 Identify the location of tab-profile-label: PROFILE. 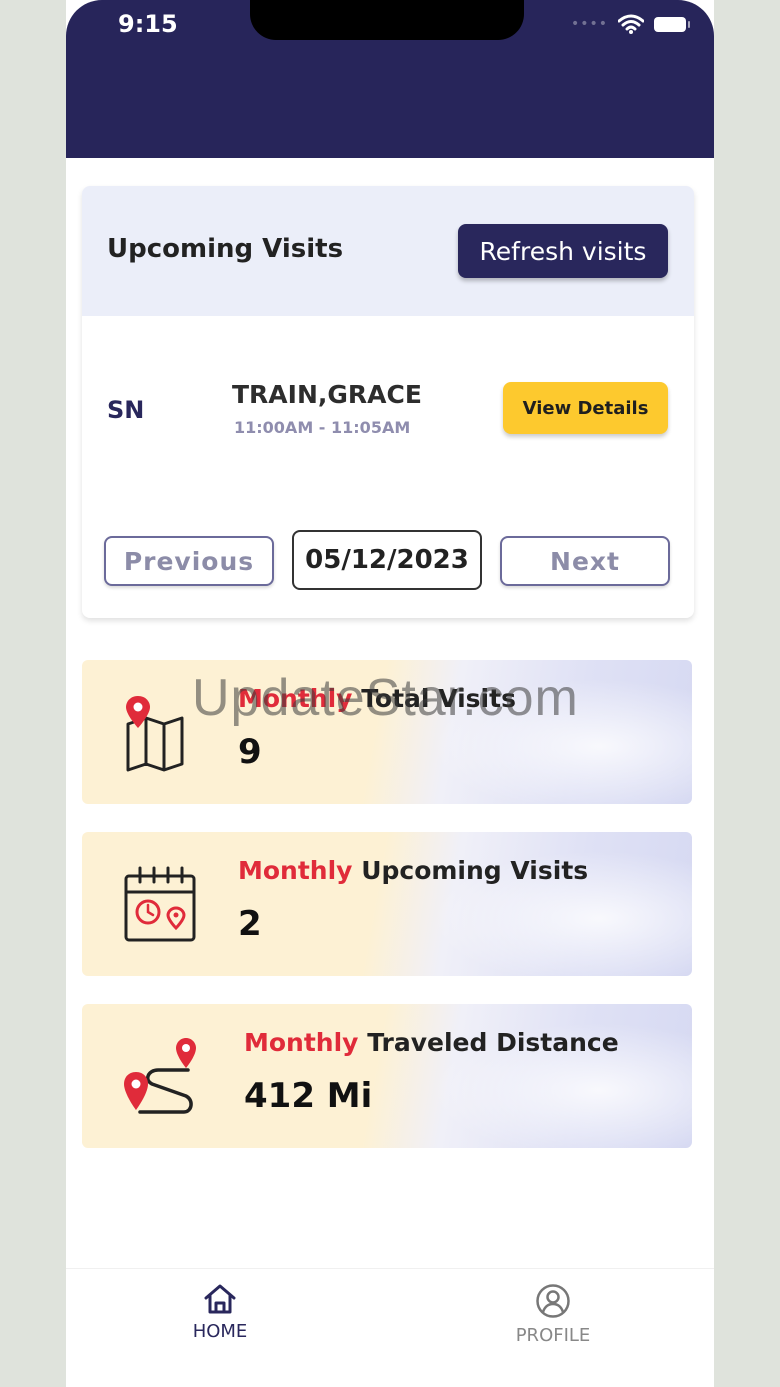
(553, 1335).